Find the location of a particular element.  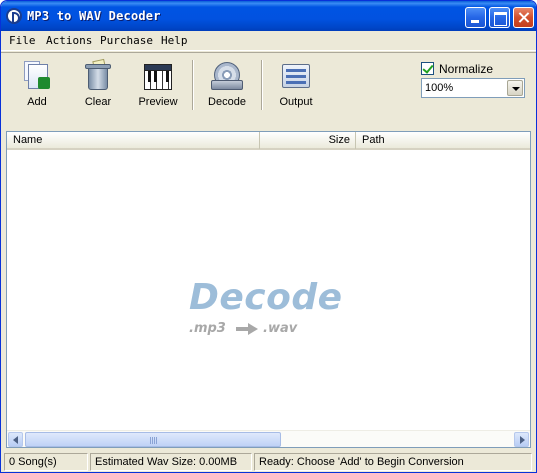

arrow-right-icon is located at coordinates (247, 329).